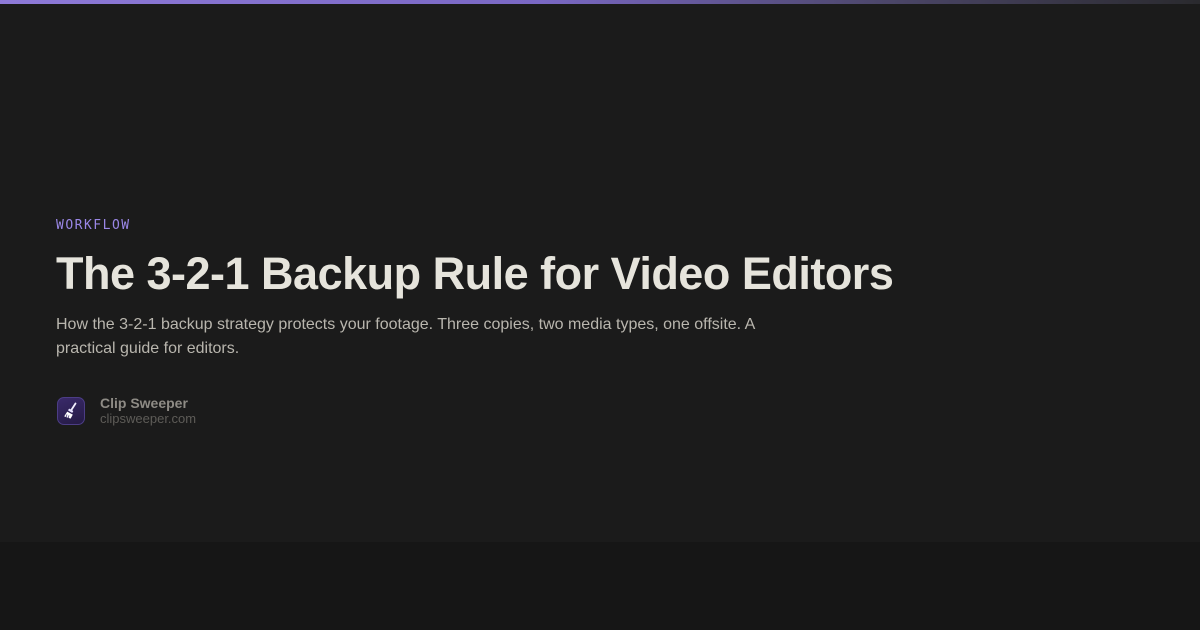 Image resolution: width=1200 pixels, height=630 pixels. I want to click on author-site: clipsweeper.com, so click(148, 418).